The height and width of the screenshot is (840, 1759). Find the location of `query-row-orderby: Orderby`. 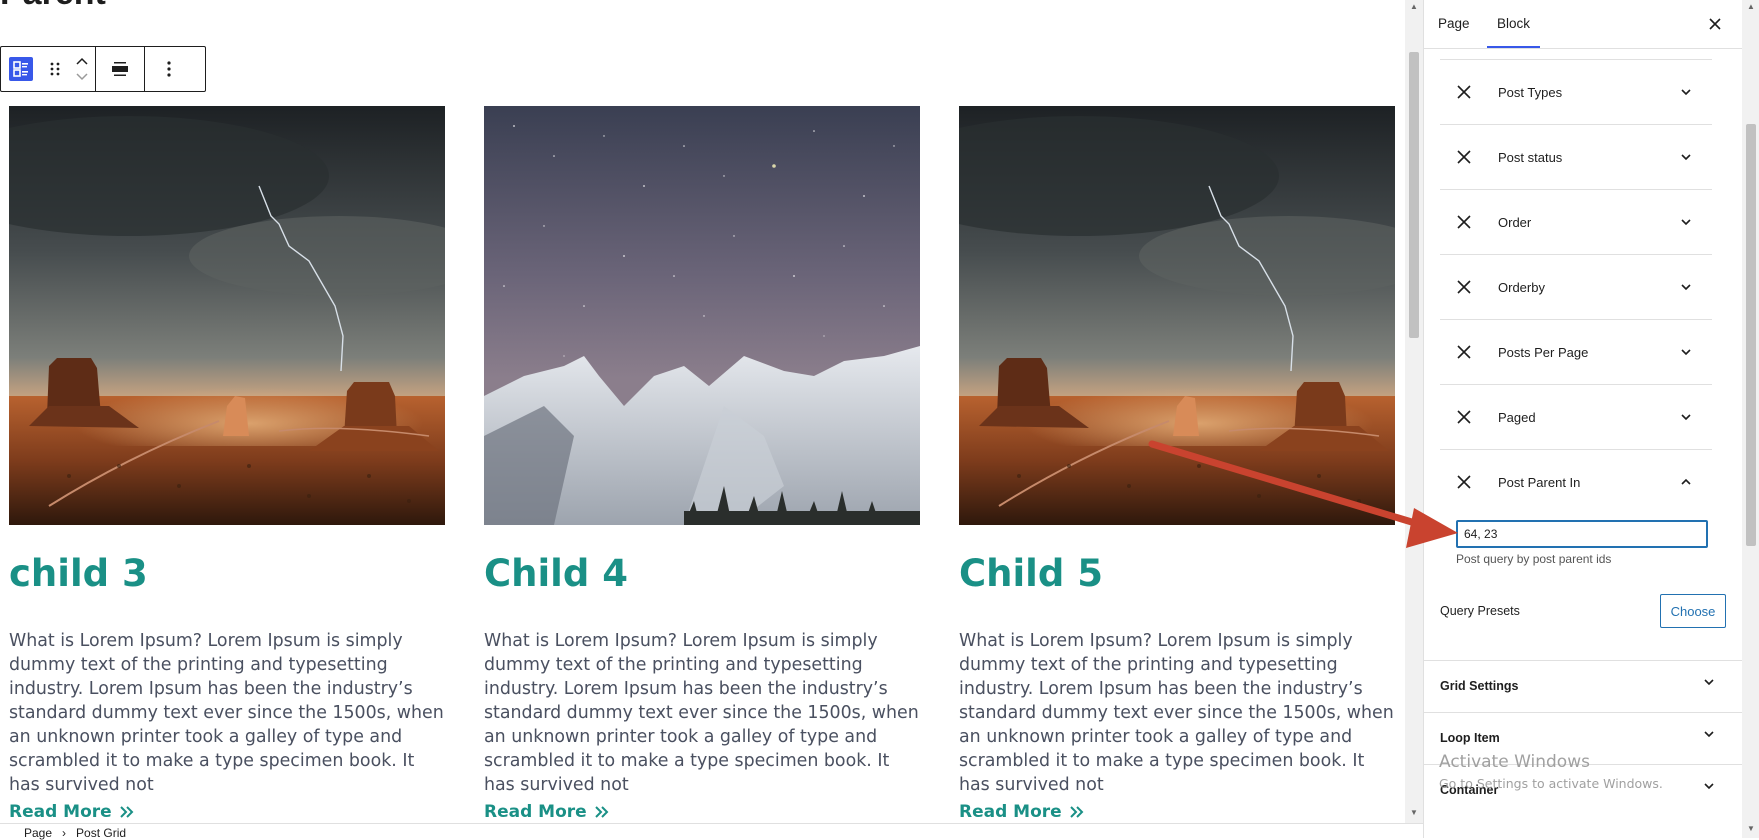

query-row-orderby: Orderby is located at coordinates (1576, 287).